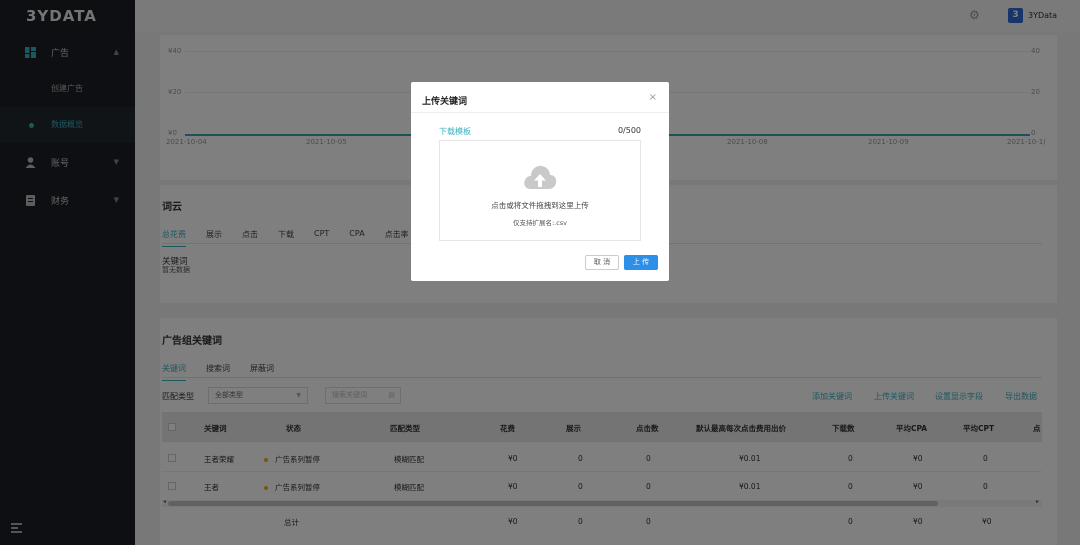 This screenshot has width=1080, height=545. Describe the element at coordinates (641, 262) in the screenshot. I see `upload-button: 上 传` at that location.